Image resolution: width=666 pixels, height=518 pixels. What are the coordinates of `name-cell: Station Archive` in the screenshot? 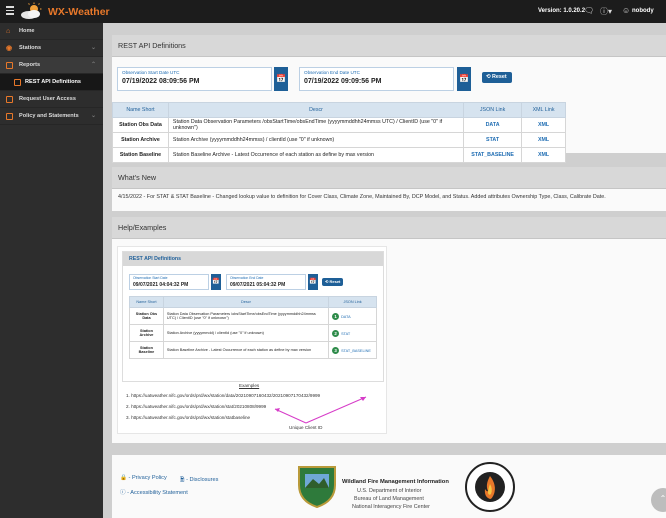 It's located at (140, 140).